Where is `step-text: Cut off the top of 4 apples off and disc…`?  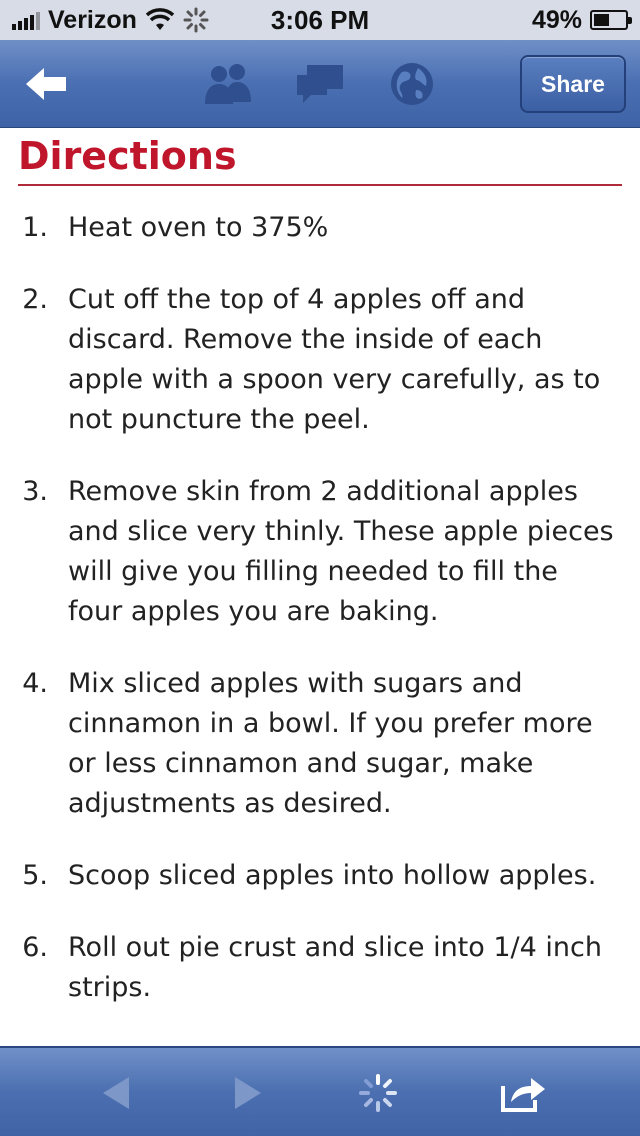 step-text: Cut off the top of 4 apples off and disc… is located at coordinates (334, 359).